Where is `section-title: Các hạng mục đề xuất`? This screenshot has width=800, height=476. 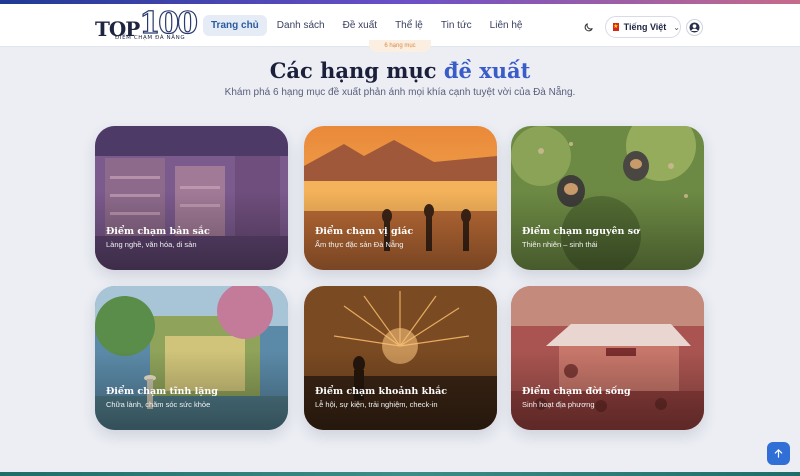
section-title: Các hạng mục đề xuất is located at coordinates (400, 70).